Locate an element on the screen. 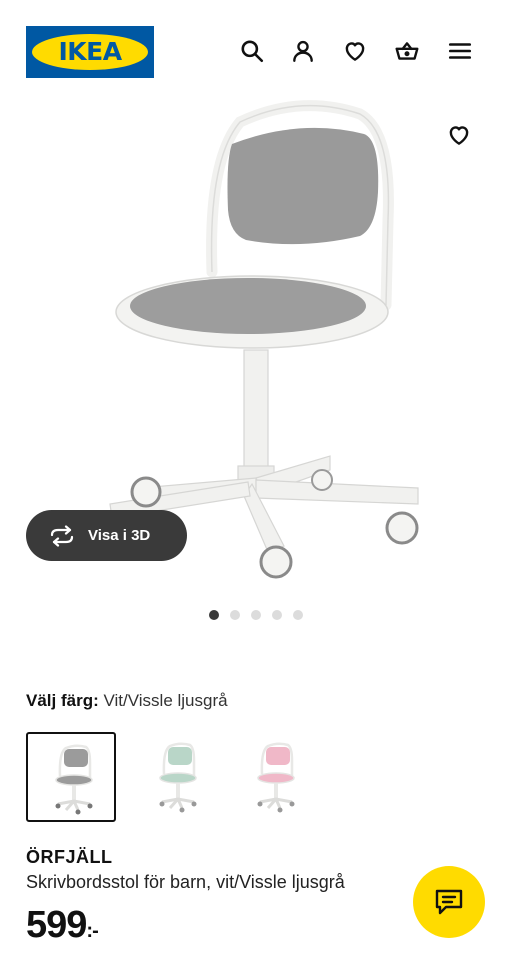 This screenshot has width=512, height=960. logo-text: IKEA is located at coordinates (90, 51).